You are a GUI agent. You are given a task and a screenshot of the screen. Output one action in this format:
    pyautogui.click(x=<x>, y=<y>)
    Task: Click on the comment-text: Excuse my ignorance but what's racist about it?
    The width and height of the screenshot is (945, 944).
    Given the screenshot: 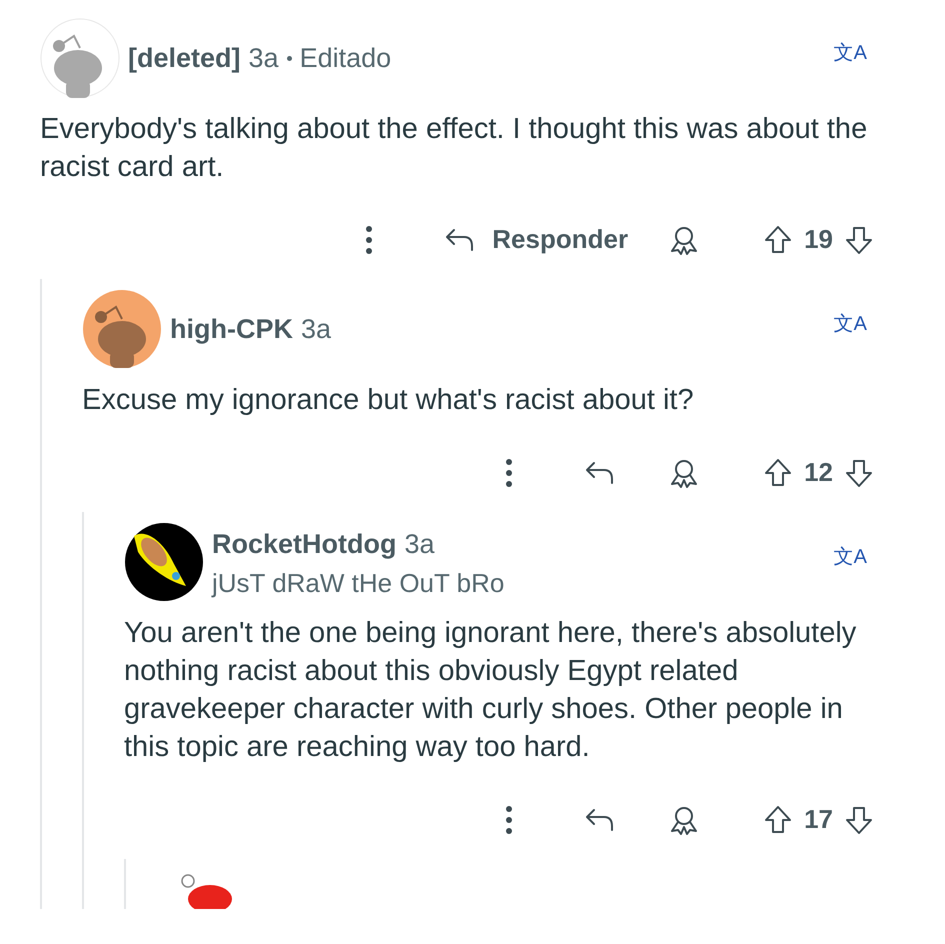 What is the action you would take?
    pyautogui.click(x=388, y=400)
    